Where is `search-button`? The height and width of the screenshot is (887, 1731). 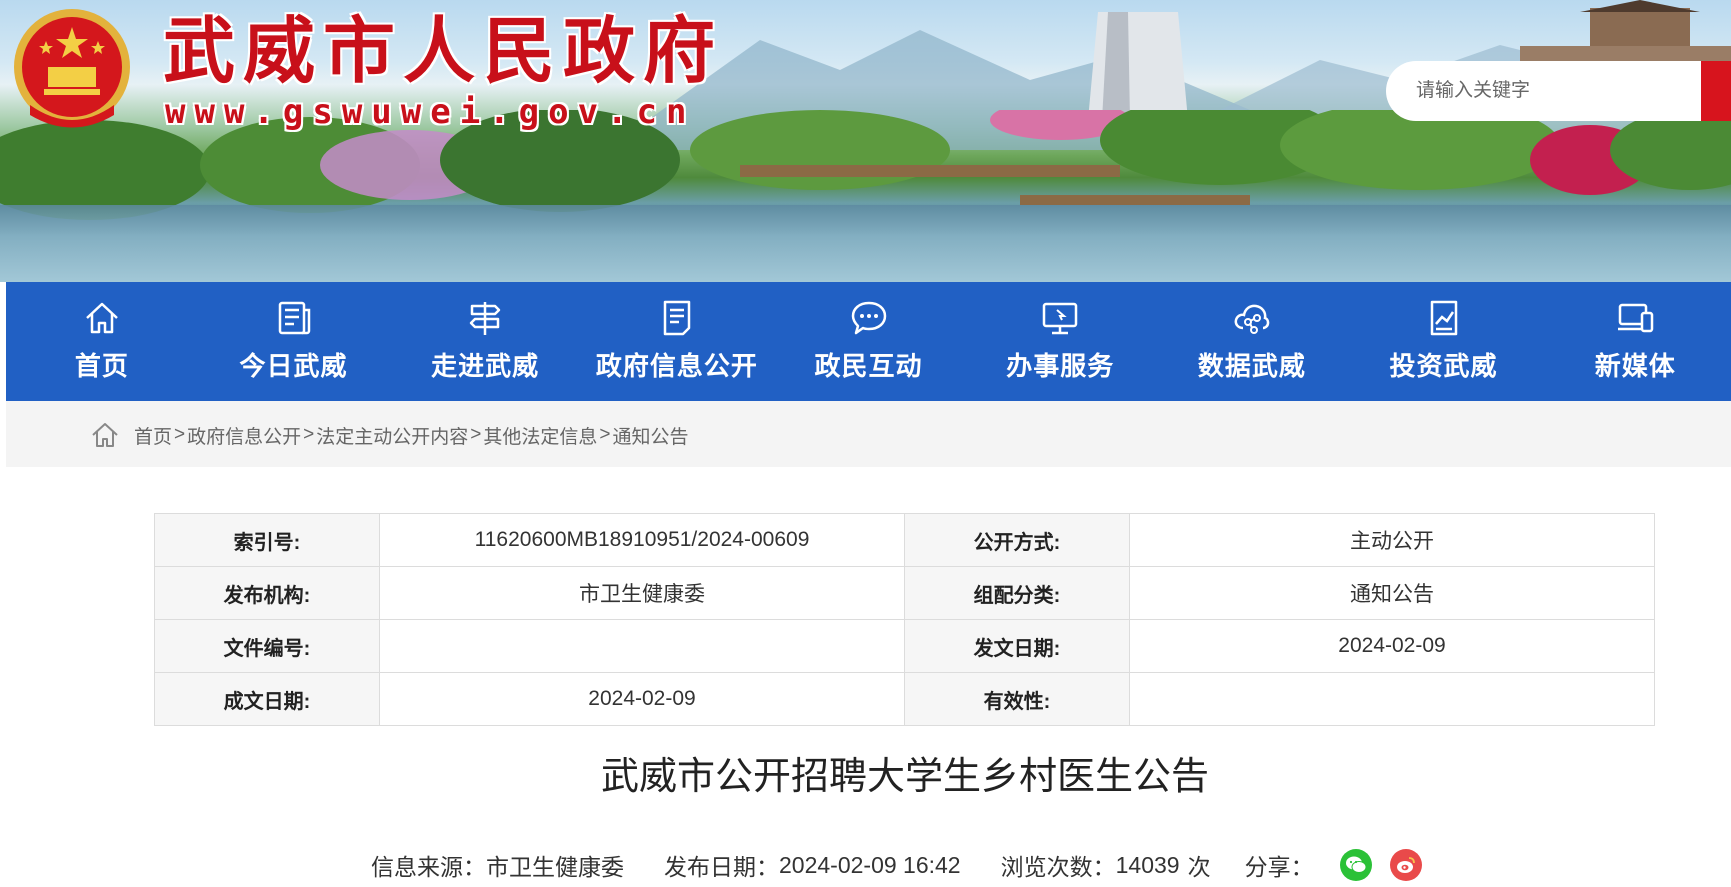 search-button is located at coordinates (1716, 91).